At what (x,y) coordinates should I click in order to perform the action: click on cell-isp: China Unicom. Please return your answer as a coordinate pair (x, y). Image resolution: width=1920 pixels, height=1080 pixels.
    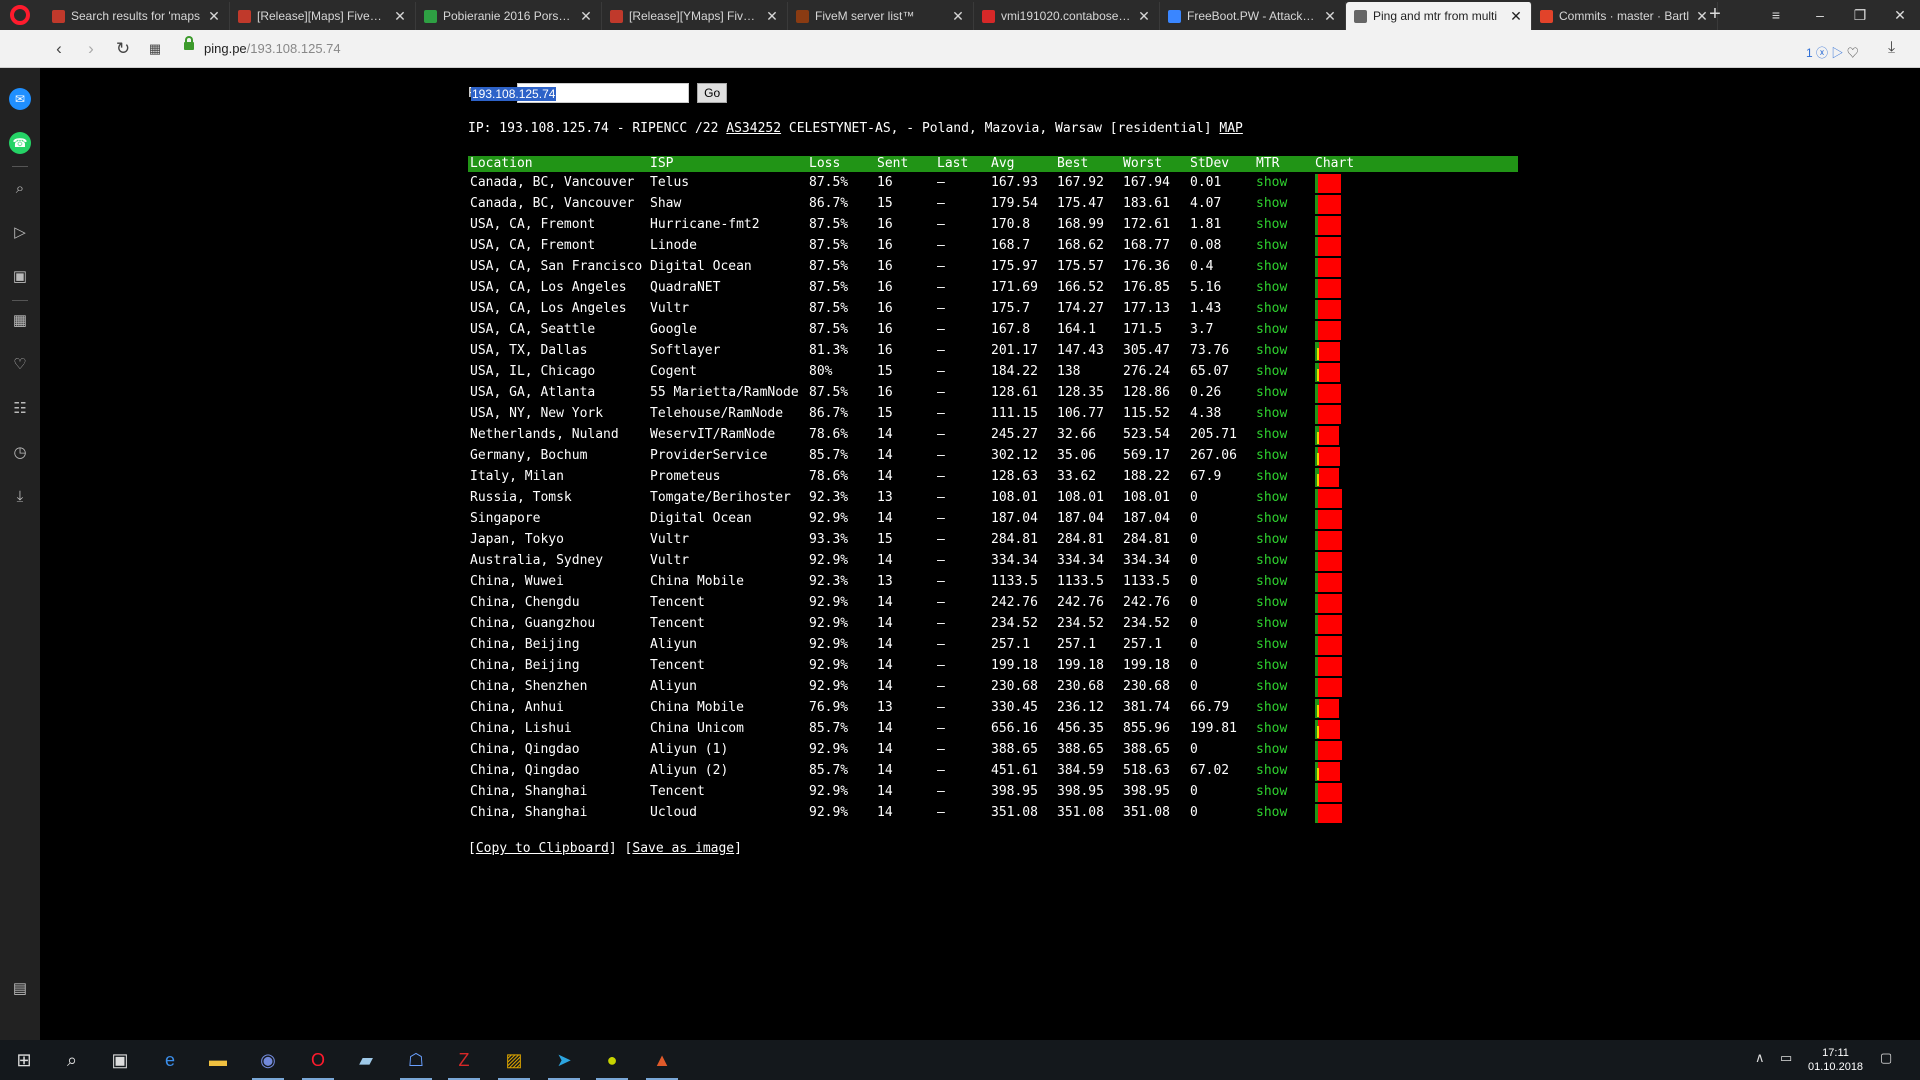
    Looking at the image, I should click on (697, 728).